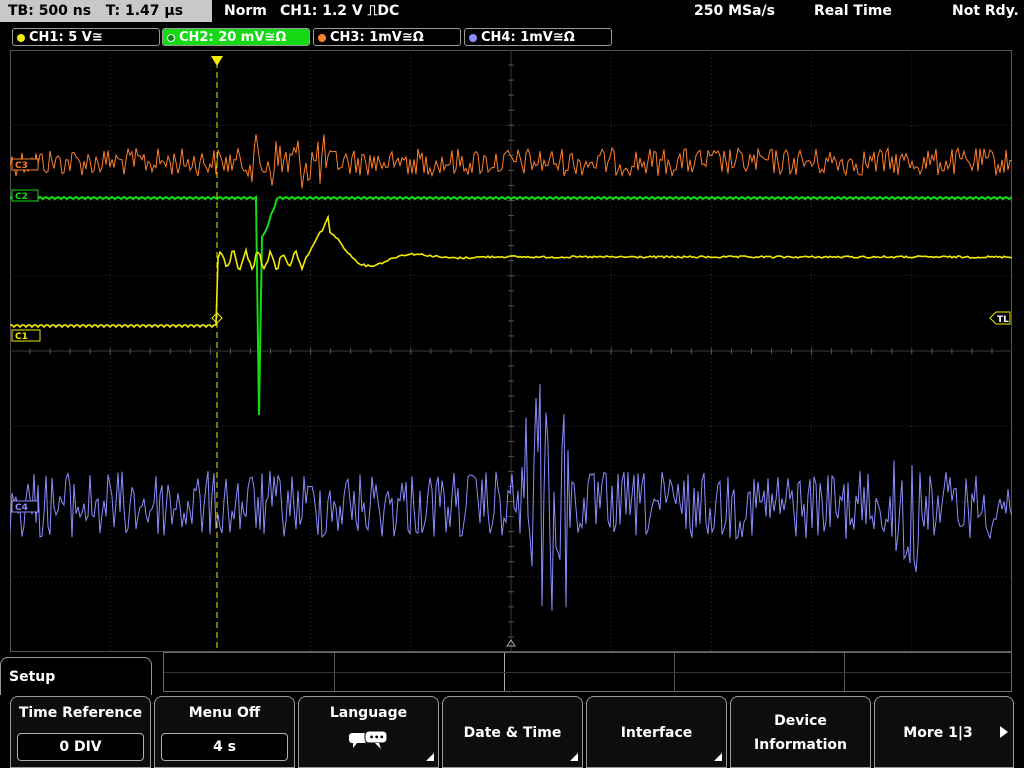 The width and height of the screenshot is (1024, 768). I want to click on ch1-dot-icon, so click(21, 37).